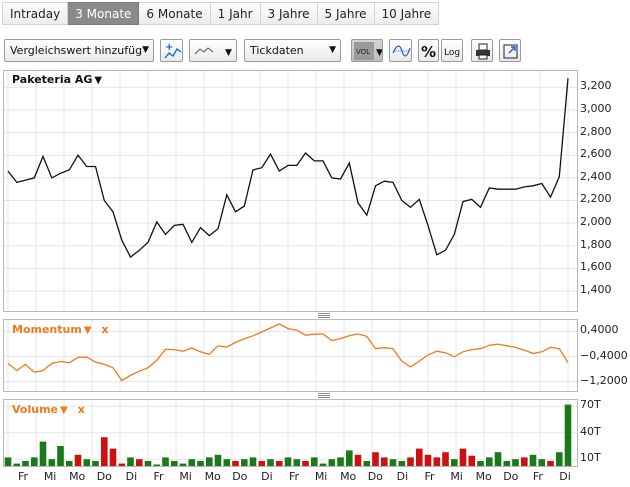 This screenshot has width=630, height=487. What do you see at coordinates (604, 380) in the screenshot?
I see `y-tick-label: −1,2000` at bounding box center [604, 380].